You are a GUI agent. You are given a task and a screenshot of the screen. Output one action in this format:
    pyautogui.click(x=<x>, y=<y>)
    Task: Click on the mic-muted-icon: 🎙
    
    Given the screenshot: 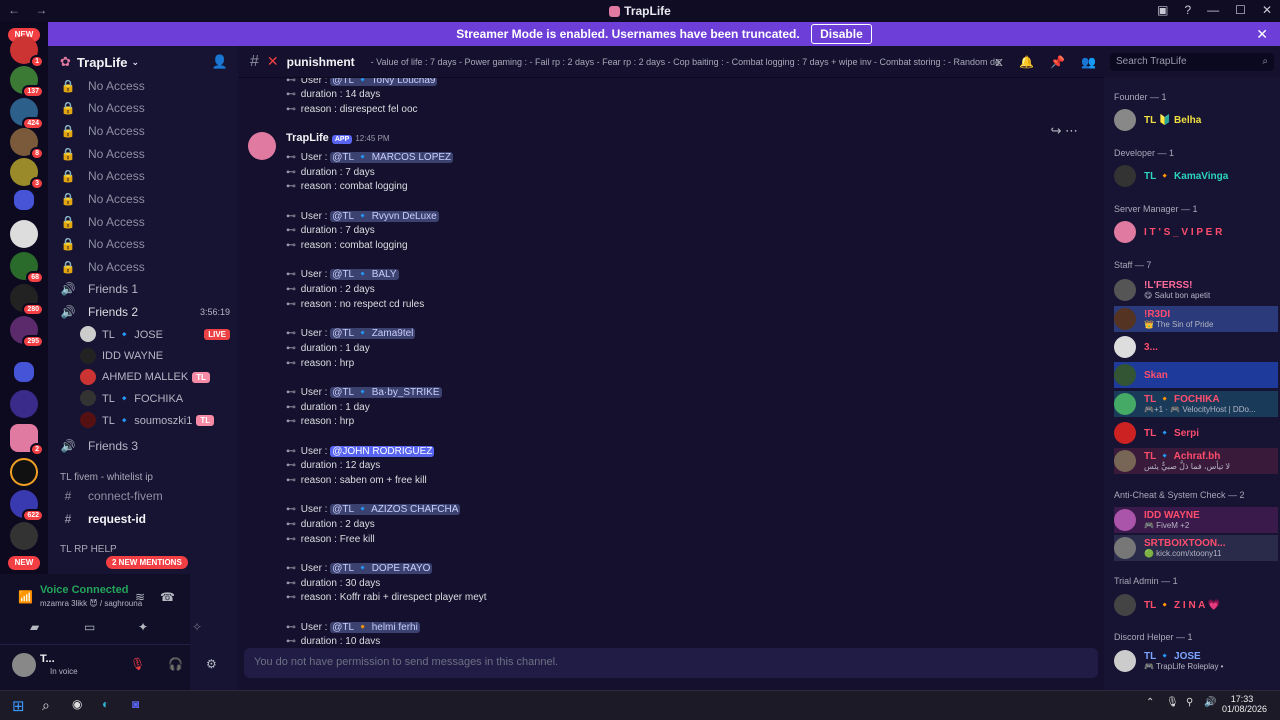 What is the action you would take?
    pyautogui.click(x=137, y=664)
    